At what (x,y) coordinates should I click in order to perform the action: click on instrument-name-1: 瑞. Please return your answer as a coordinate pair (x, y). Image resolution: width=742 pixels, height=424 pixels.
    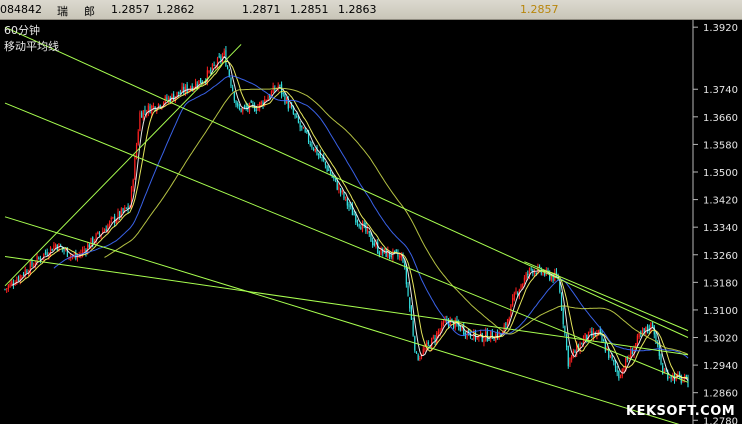
    Looking at the image, I should click on (62, 11).